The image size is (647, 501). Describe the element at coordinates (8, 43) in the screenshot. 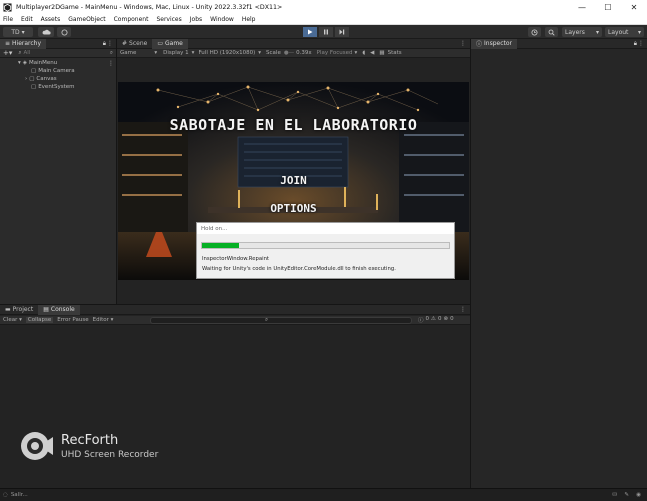

I see `hierarchy-icon: ≡` at that location.